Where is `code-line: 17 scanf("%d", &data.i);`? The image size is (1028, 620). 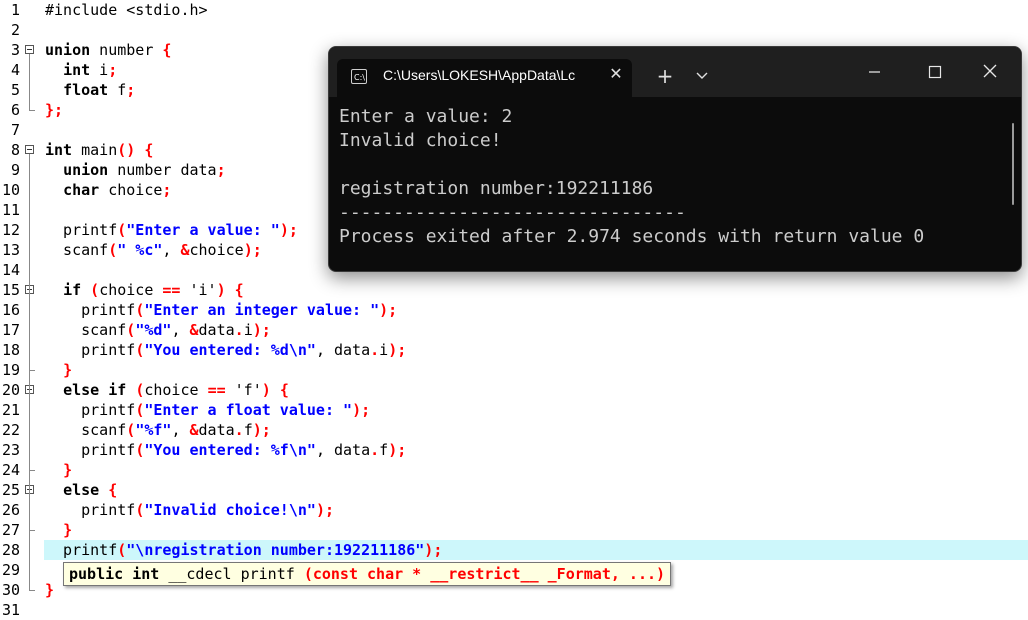 code-line: 17 scanf("%d", &data.i); is located at coordinates (514, 330).